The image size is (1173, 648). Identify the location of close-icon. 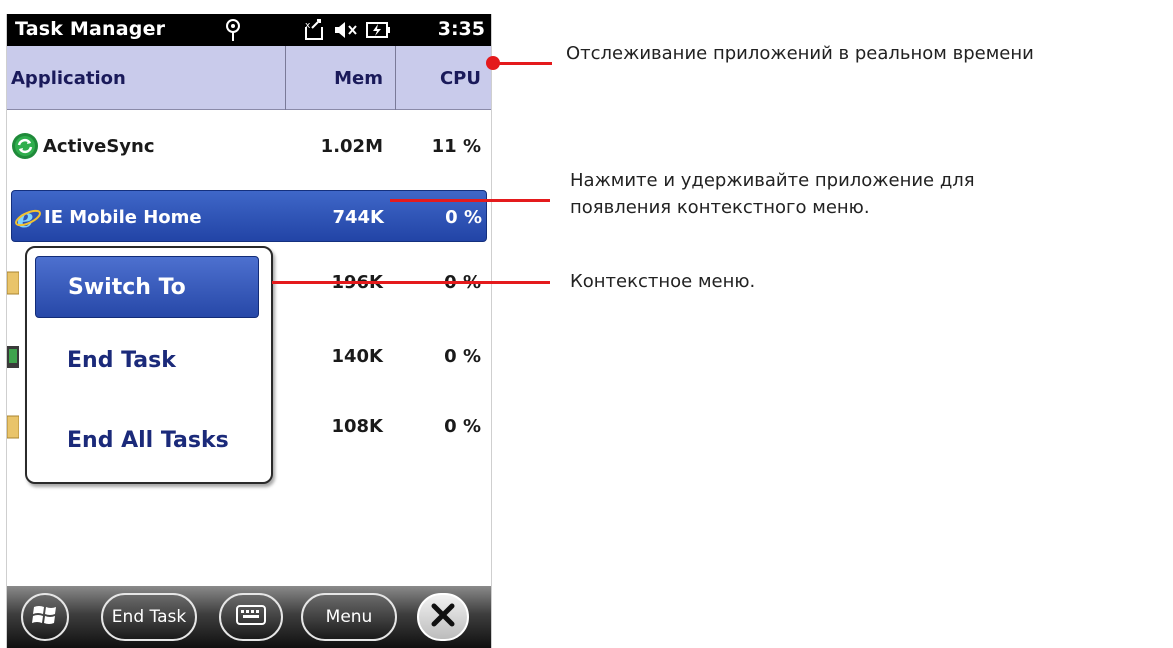
(443, 617).